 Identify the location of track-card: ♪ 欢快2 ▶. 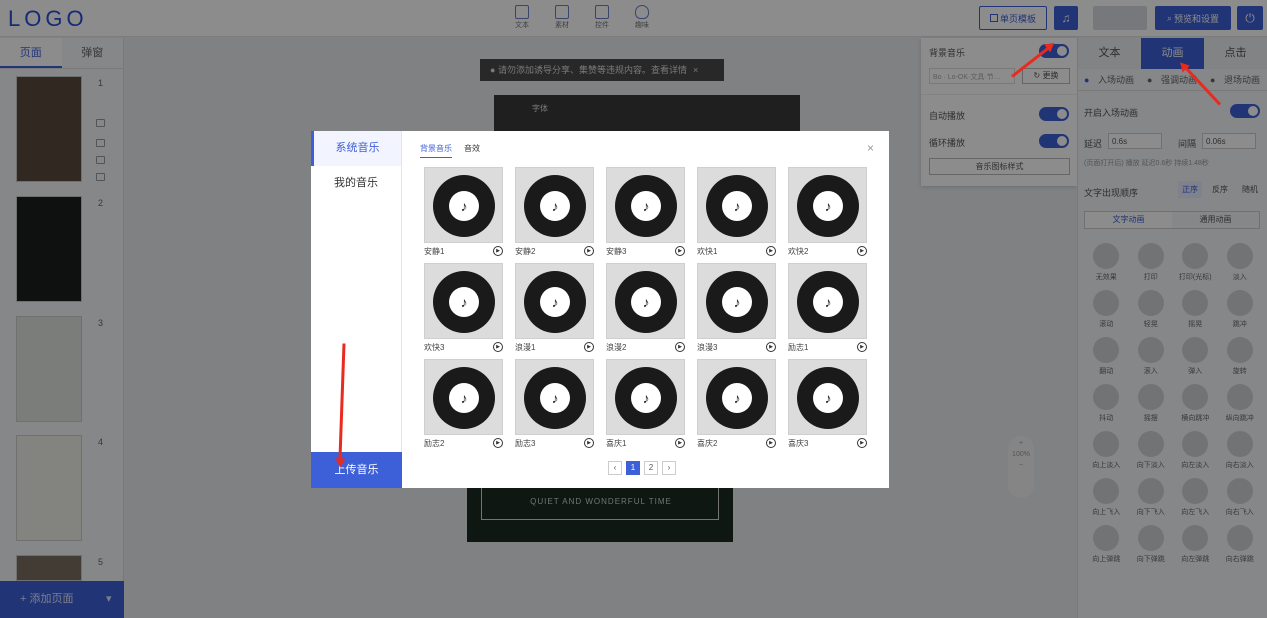
(827, 213).